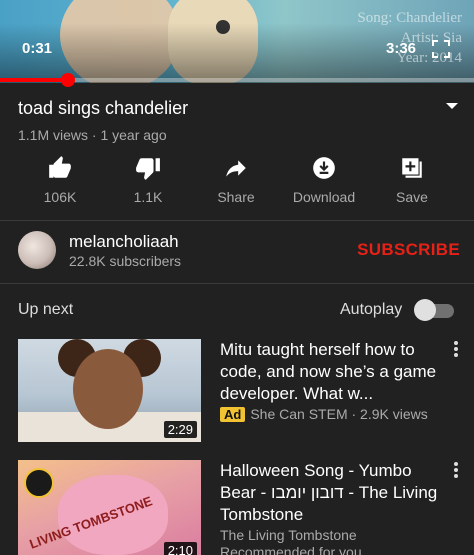 This screenshot has width=474, height=555. Describe the element at coordinates (37, 48) in the screenshot. I see `current-time: 0:31` at that location.